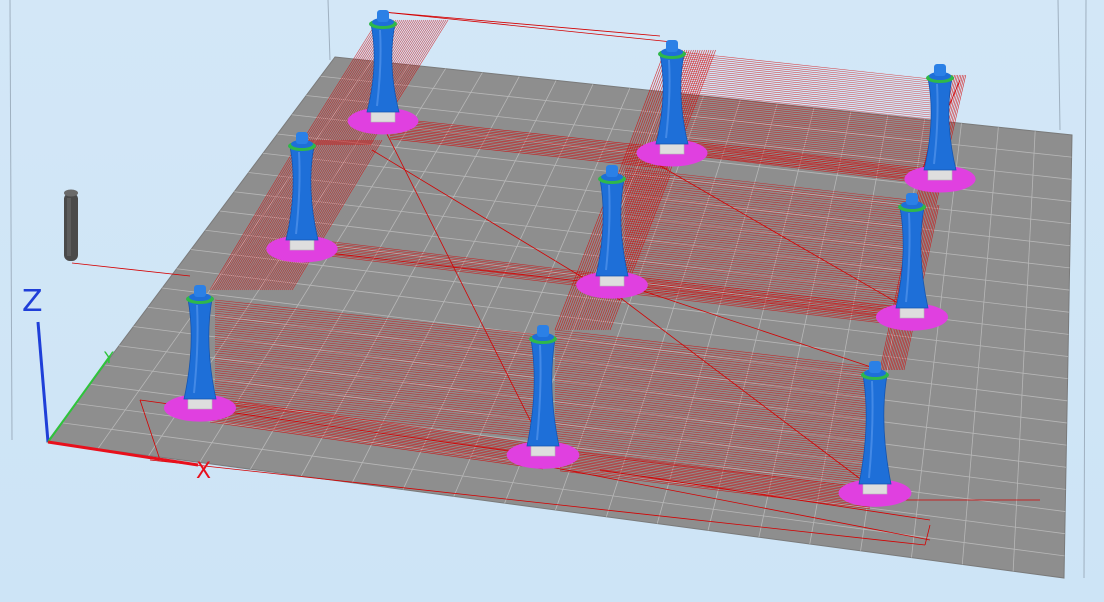 The image size is (1104, 602). I want to click on z-axis, so click(43, 382).